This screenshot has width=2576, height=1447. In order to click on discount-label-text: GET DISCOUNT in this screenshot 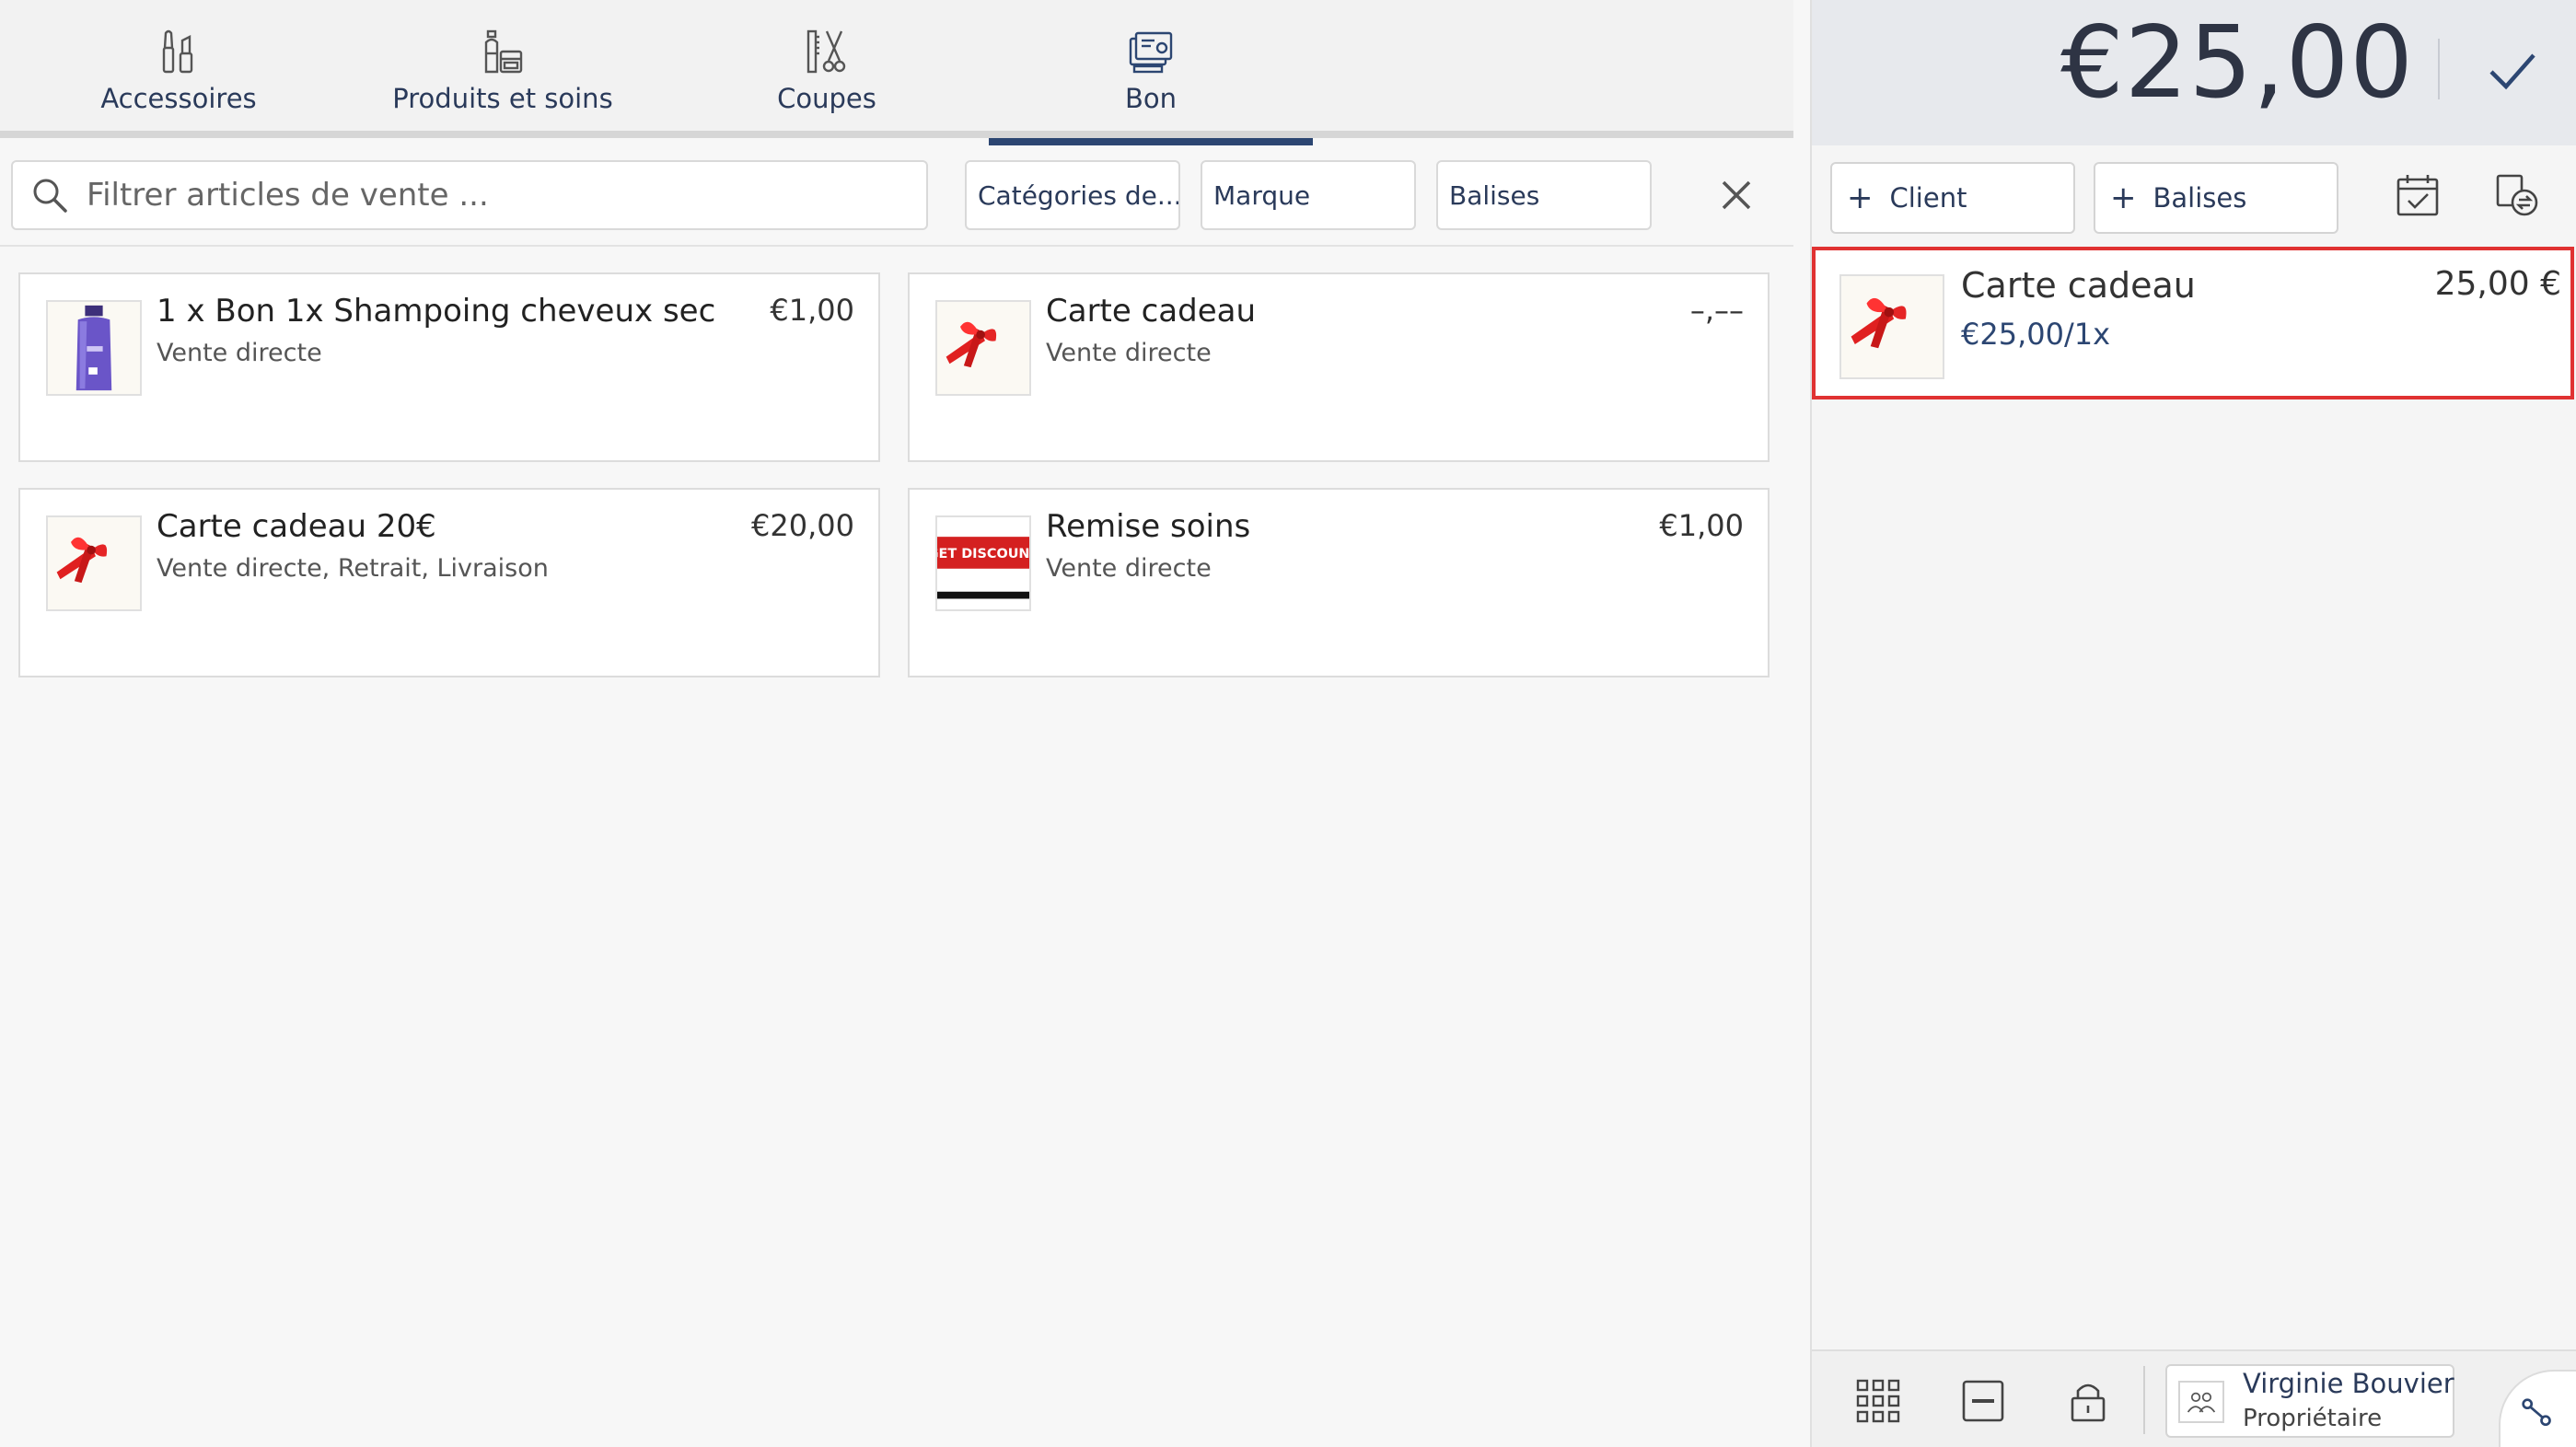, I will do `click(983, 554)`.